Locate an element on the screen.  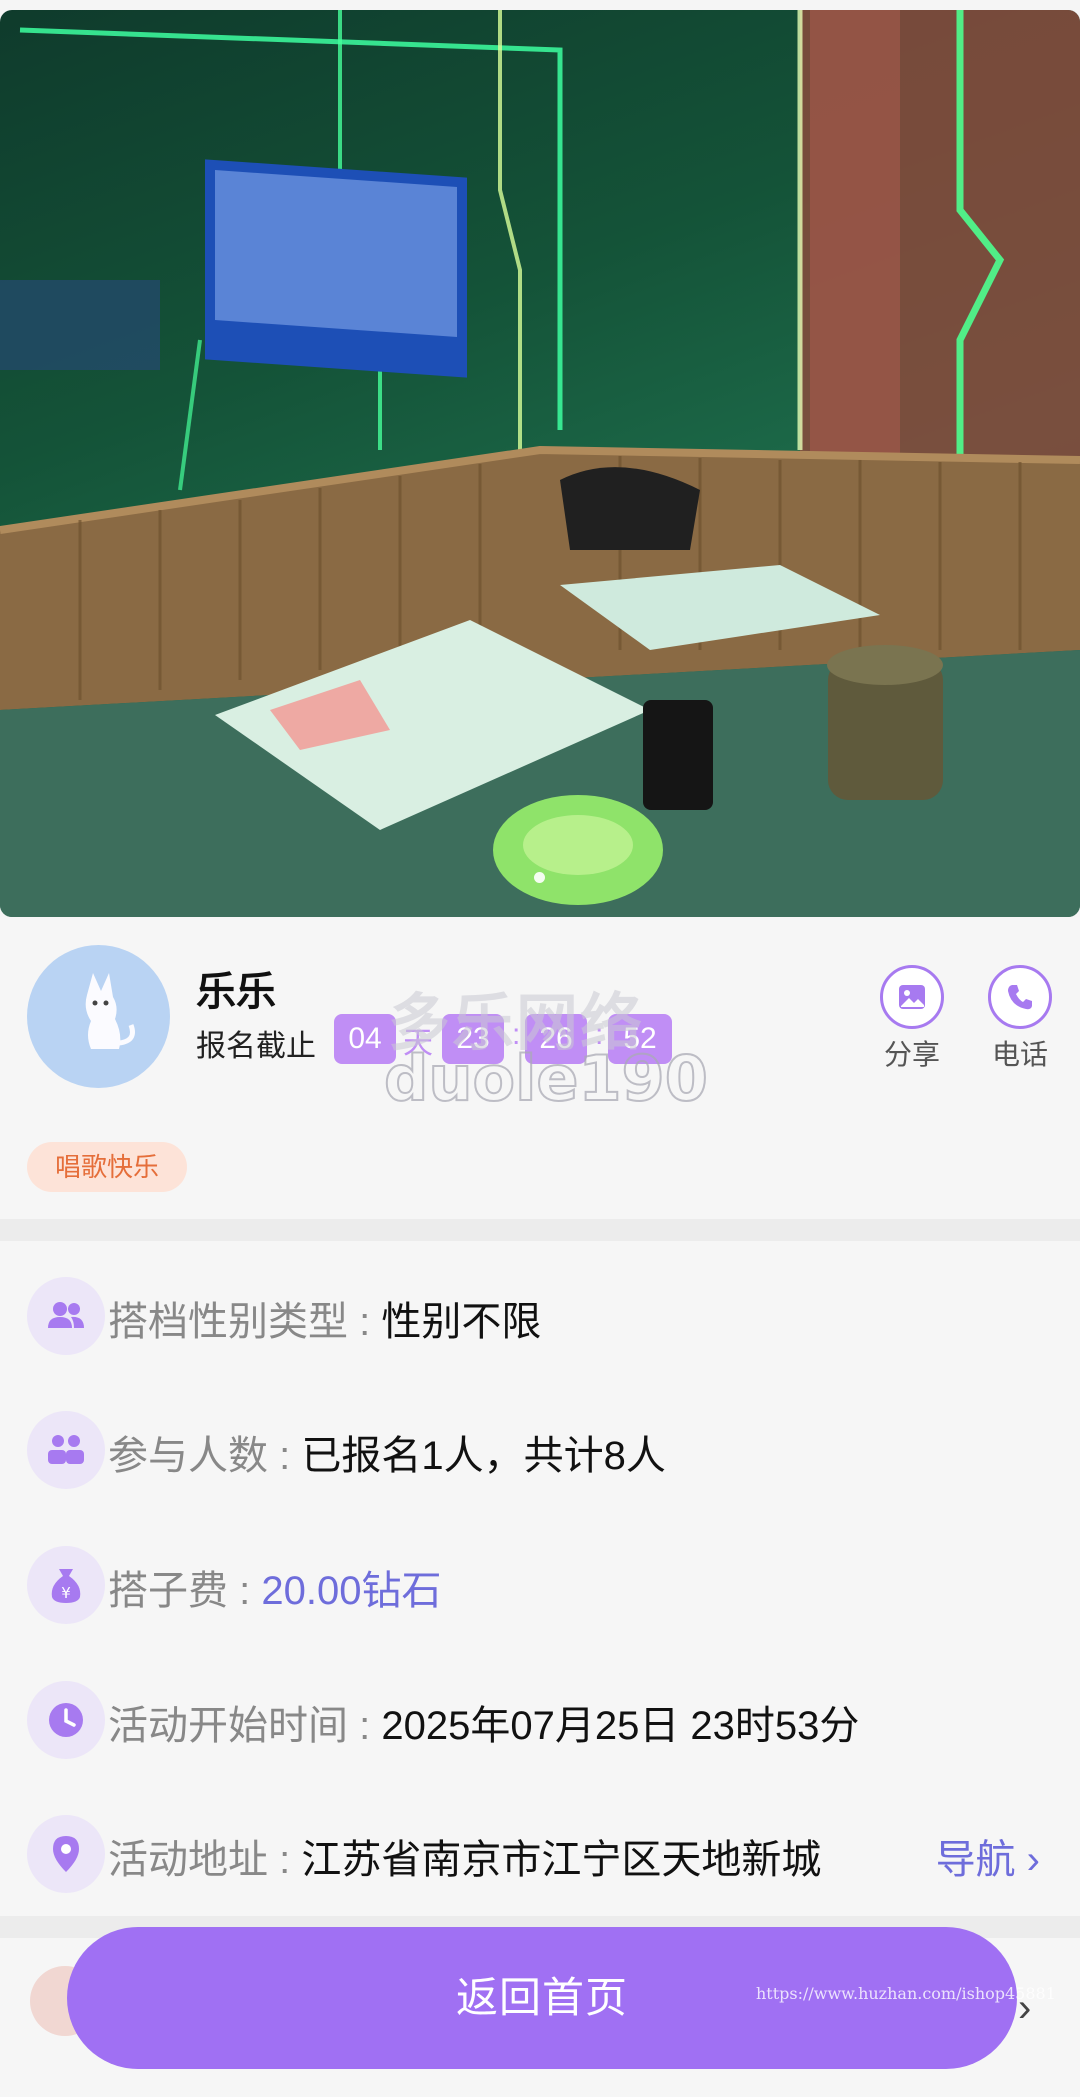
image-icon is located at coordinates (912, 997).